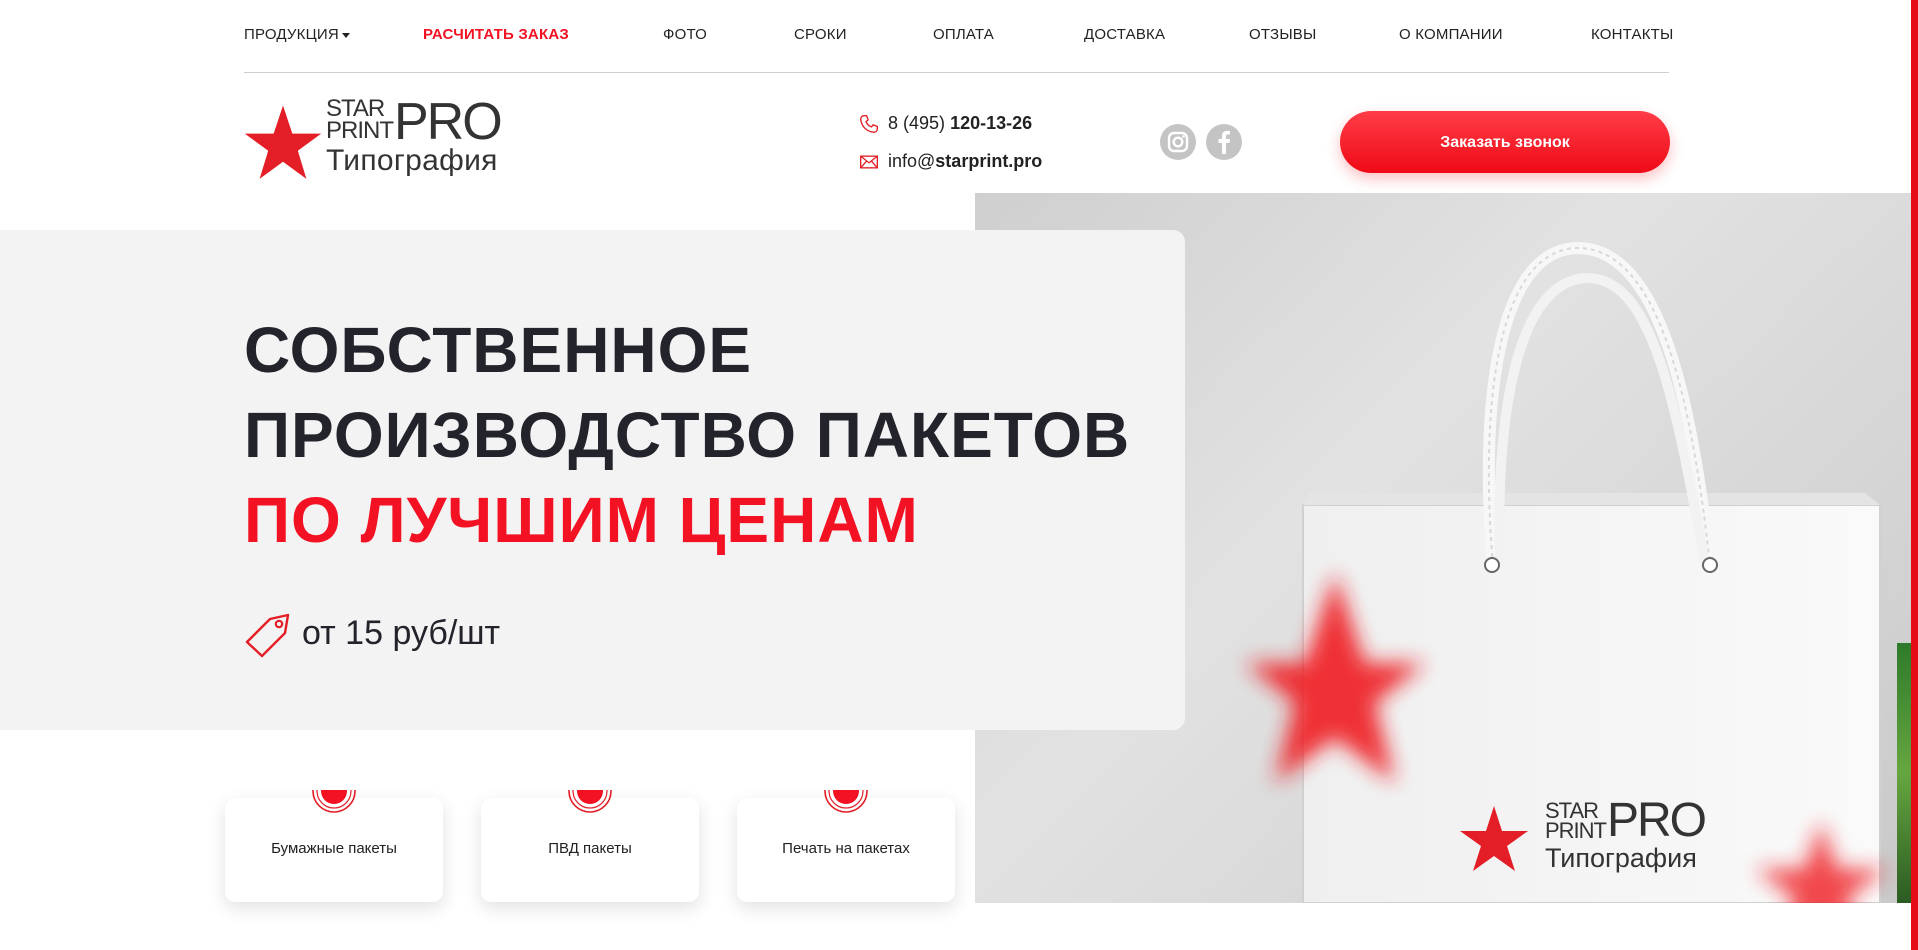 The width and height of the screenshot is (1918, 950). I want to click on email-contact: info@starprint.pro, so click(950, 161).